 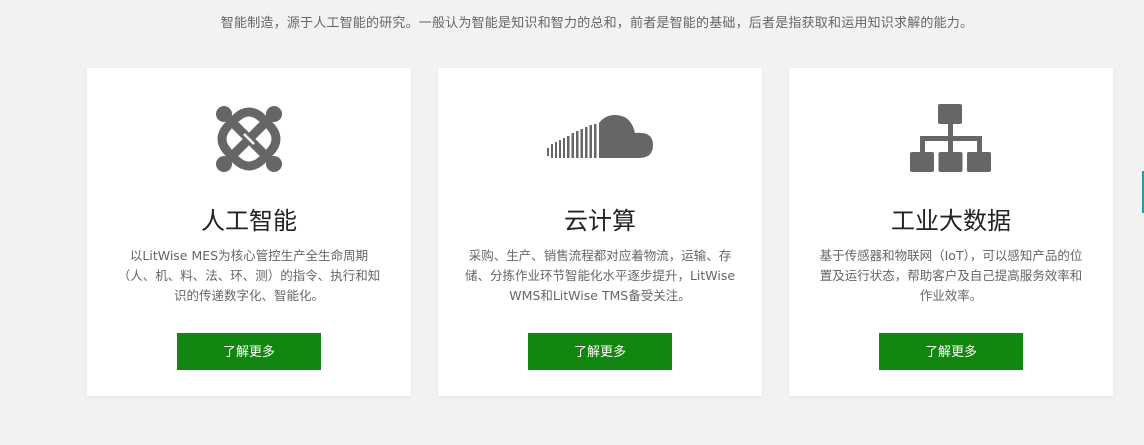 I want to click on soundcloud-cloud-icon, so click(x=600, y=139).